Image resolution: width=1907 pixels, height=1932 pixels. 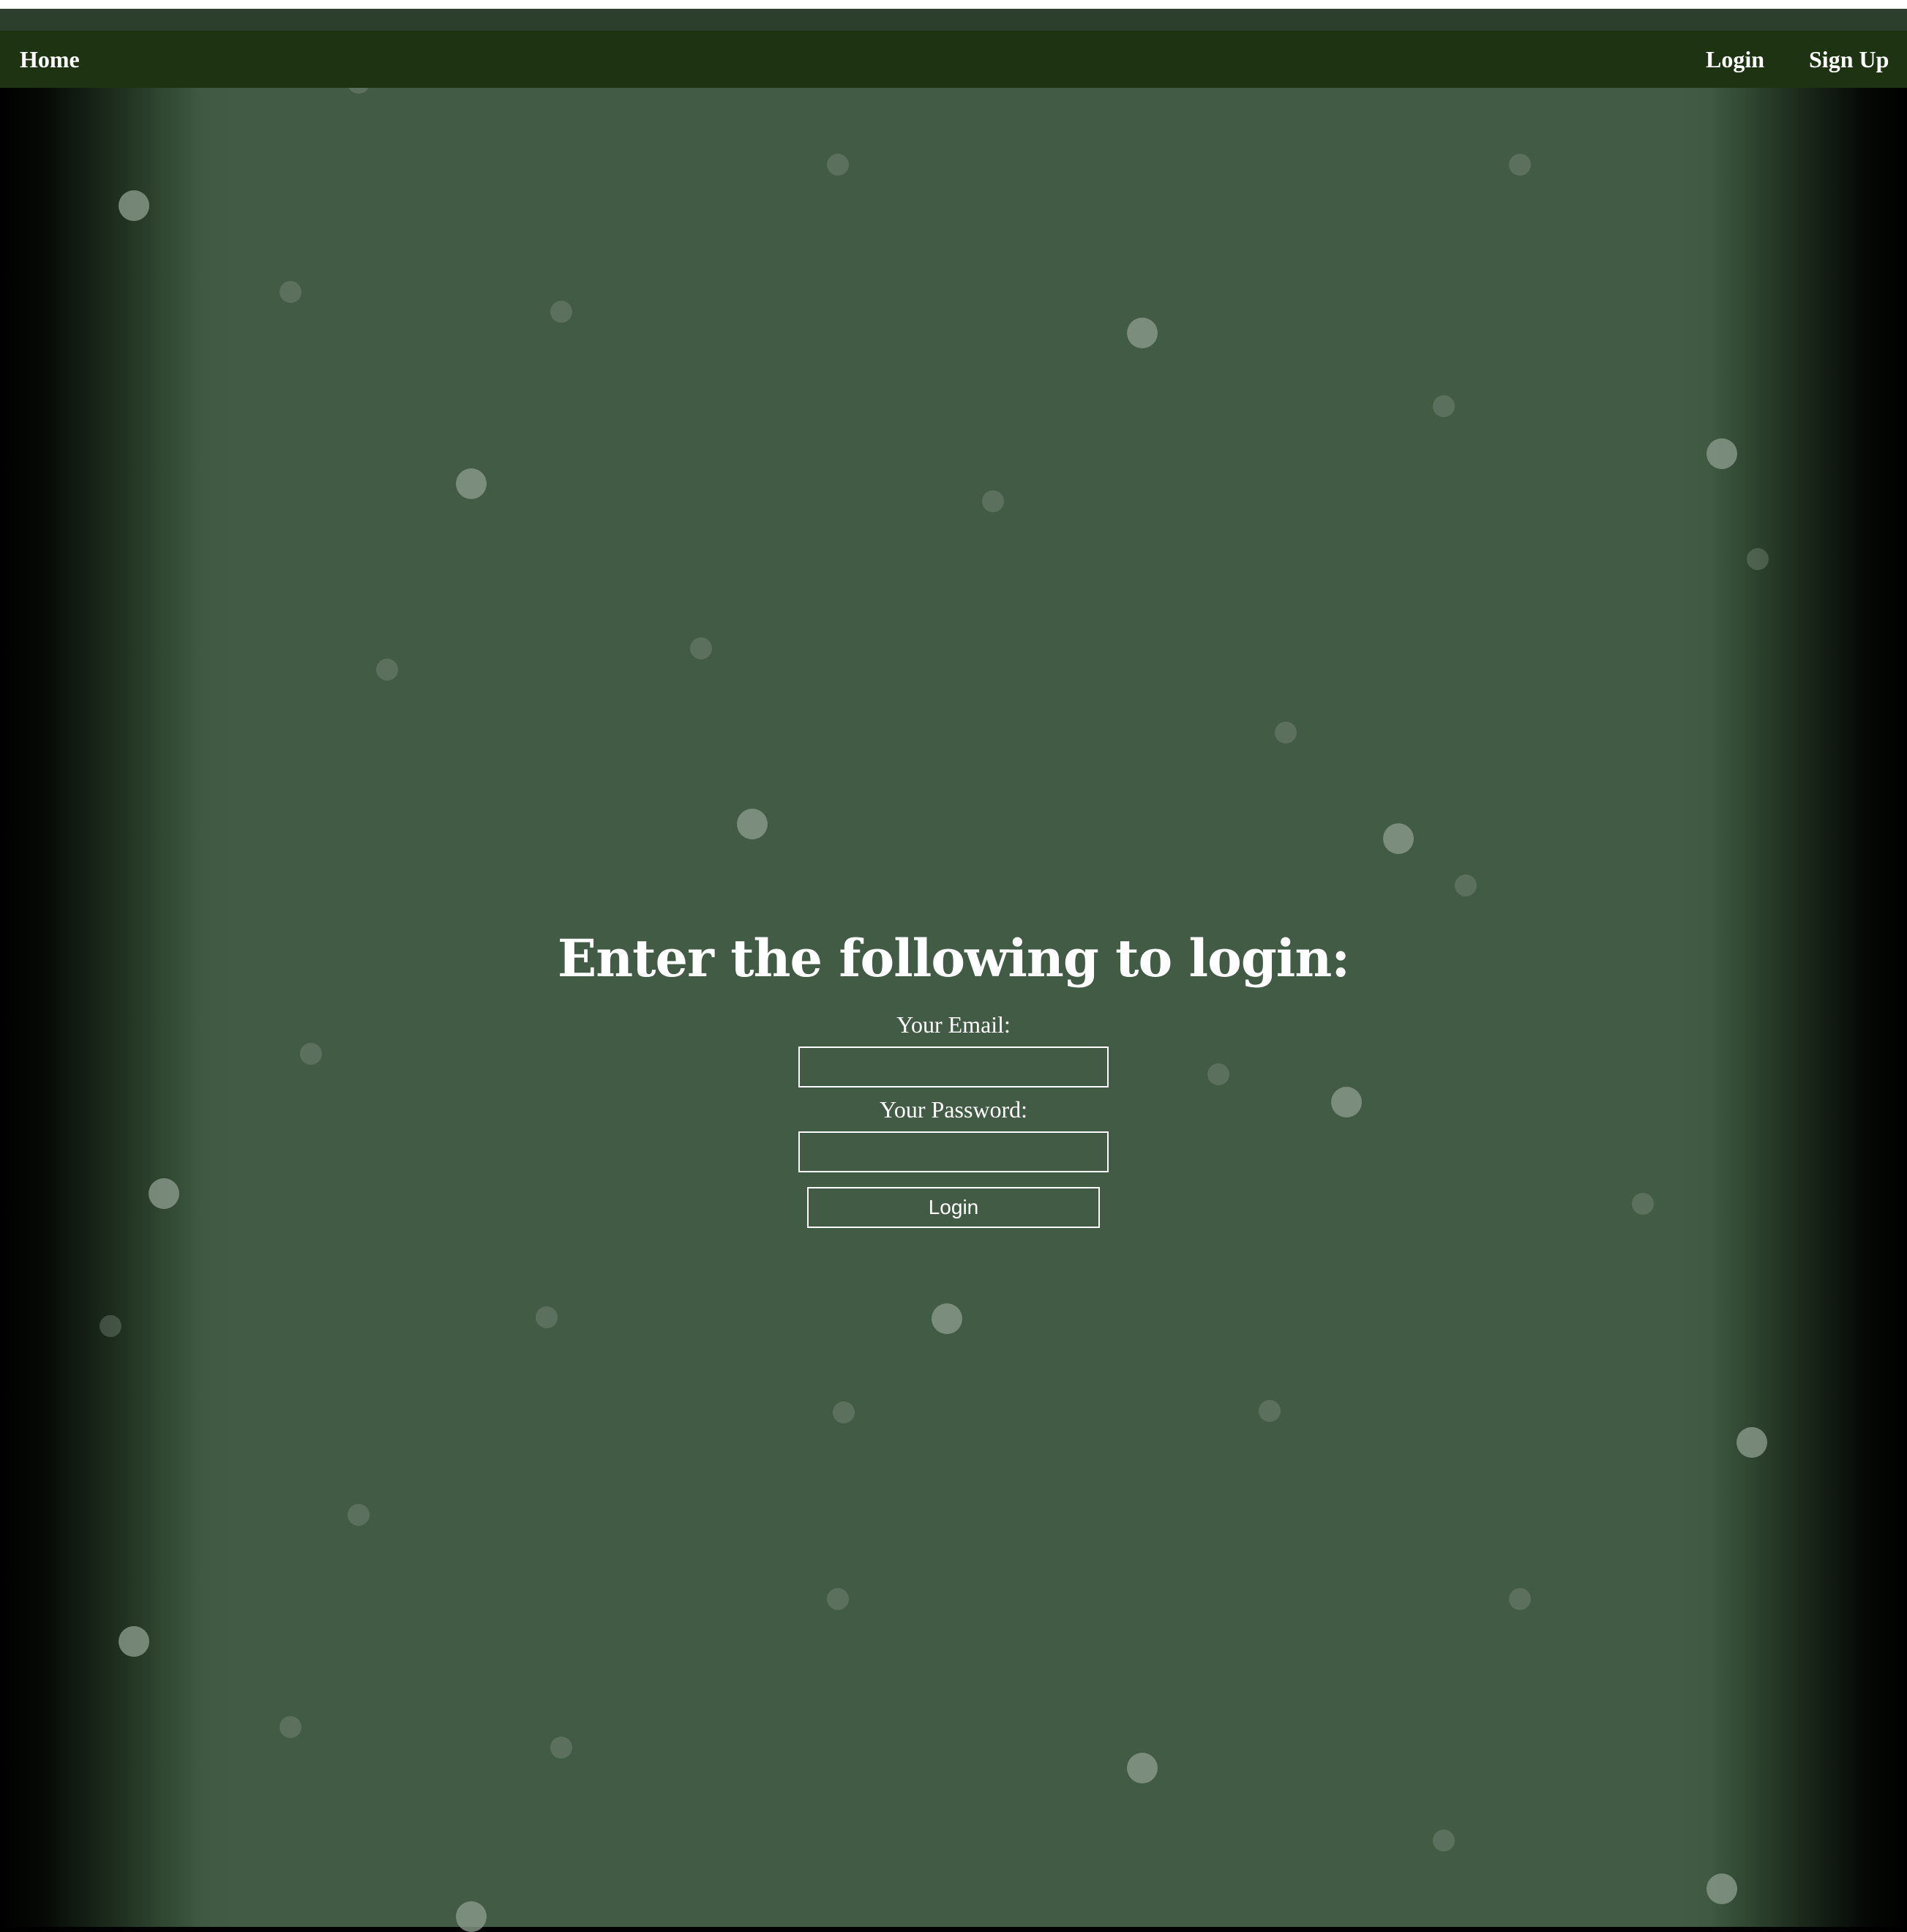 I want to click on password-label: Your Password:, so click(x=954, y=1109).